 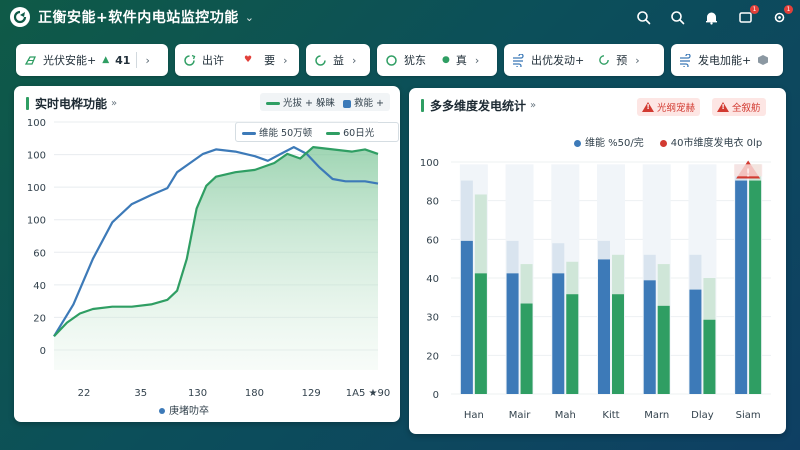 I want to click on chip-solar-label: 光伏安能+, so click(x=70, y=60).